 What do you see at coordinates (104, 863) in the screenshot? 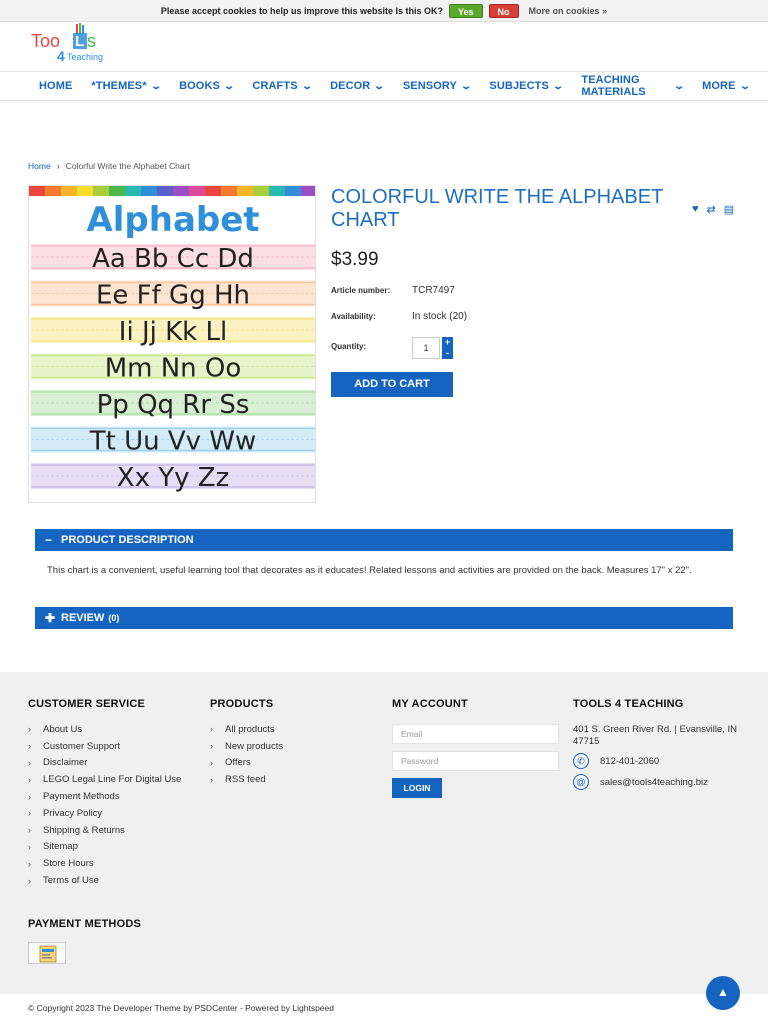
I see `footer-link: › Store Hours` at bounding box center [104, 863].